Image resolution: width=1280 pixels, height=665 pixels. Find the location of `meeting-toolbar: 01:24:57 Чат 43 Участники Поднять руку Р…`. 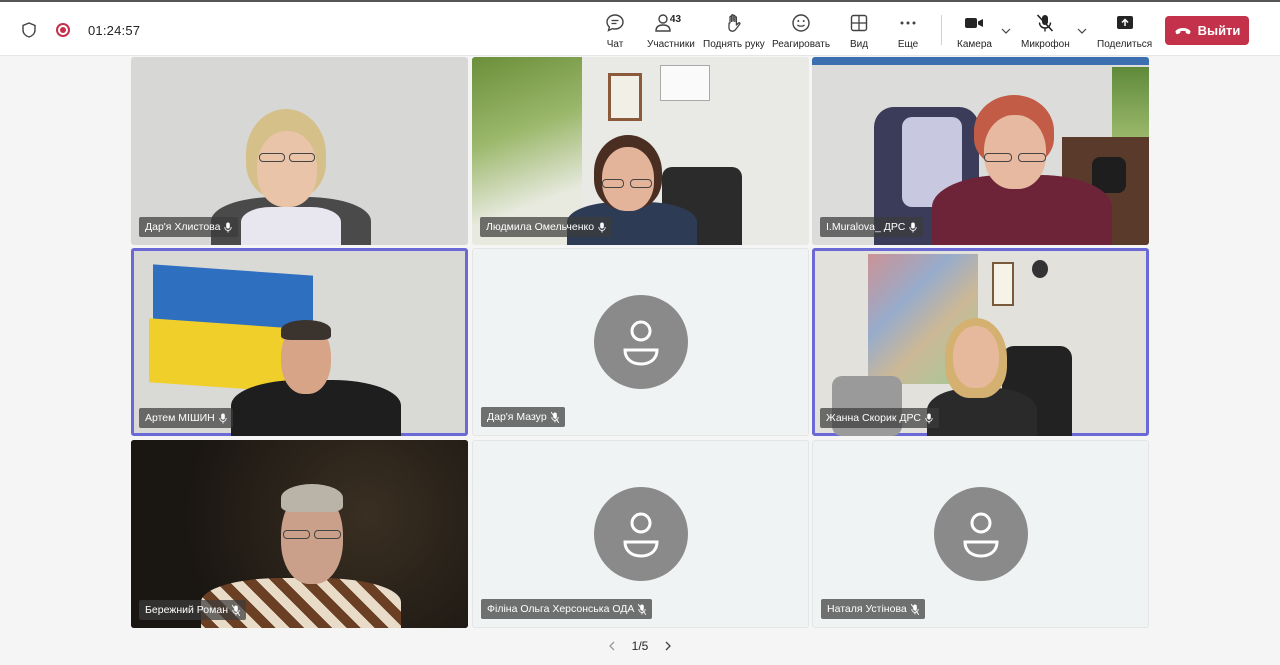

meeting-toolbar: 01:24:57 Чат 43 Участники Поднять руку Р… is located at coordinates (640, 28).